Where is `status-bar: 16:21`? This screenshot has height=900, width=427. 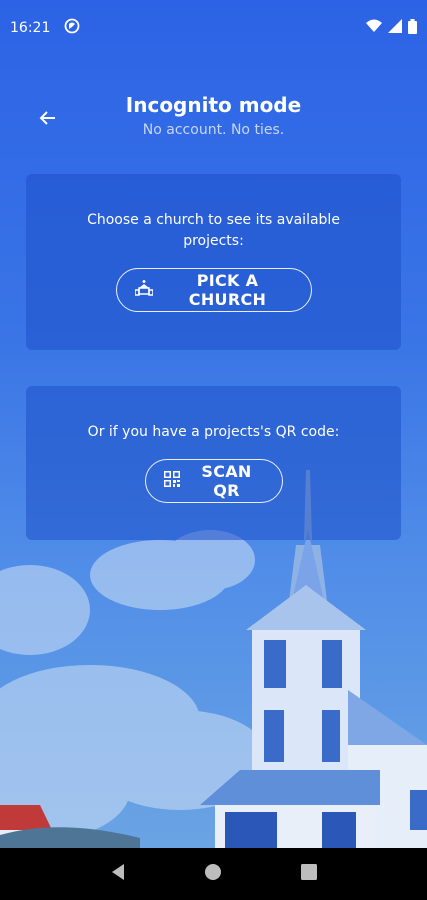
status-bar: 16:21 is located at coordinates (213, 28).